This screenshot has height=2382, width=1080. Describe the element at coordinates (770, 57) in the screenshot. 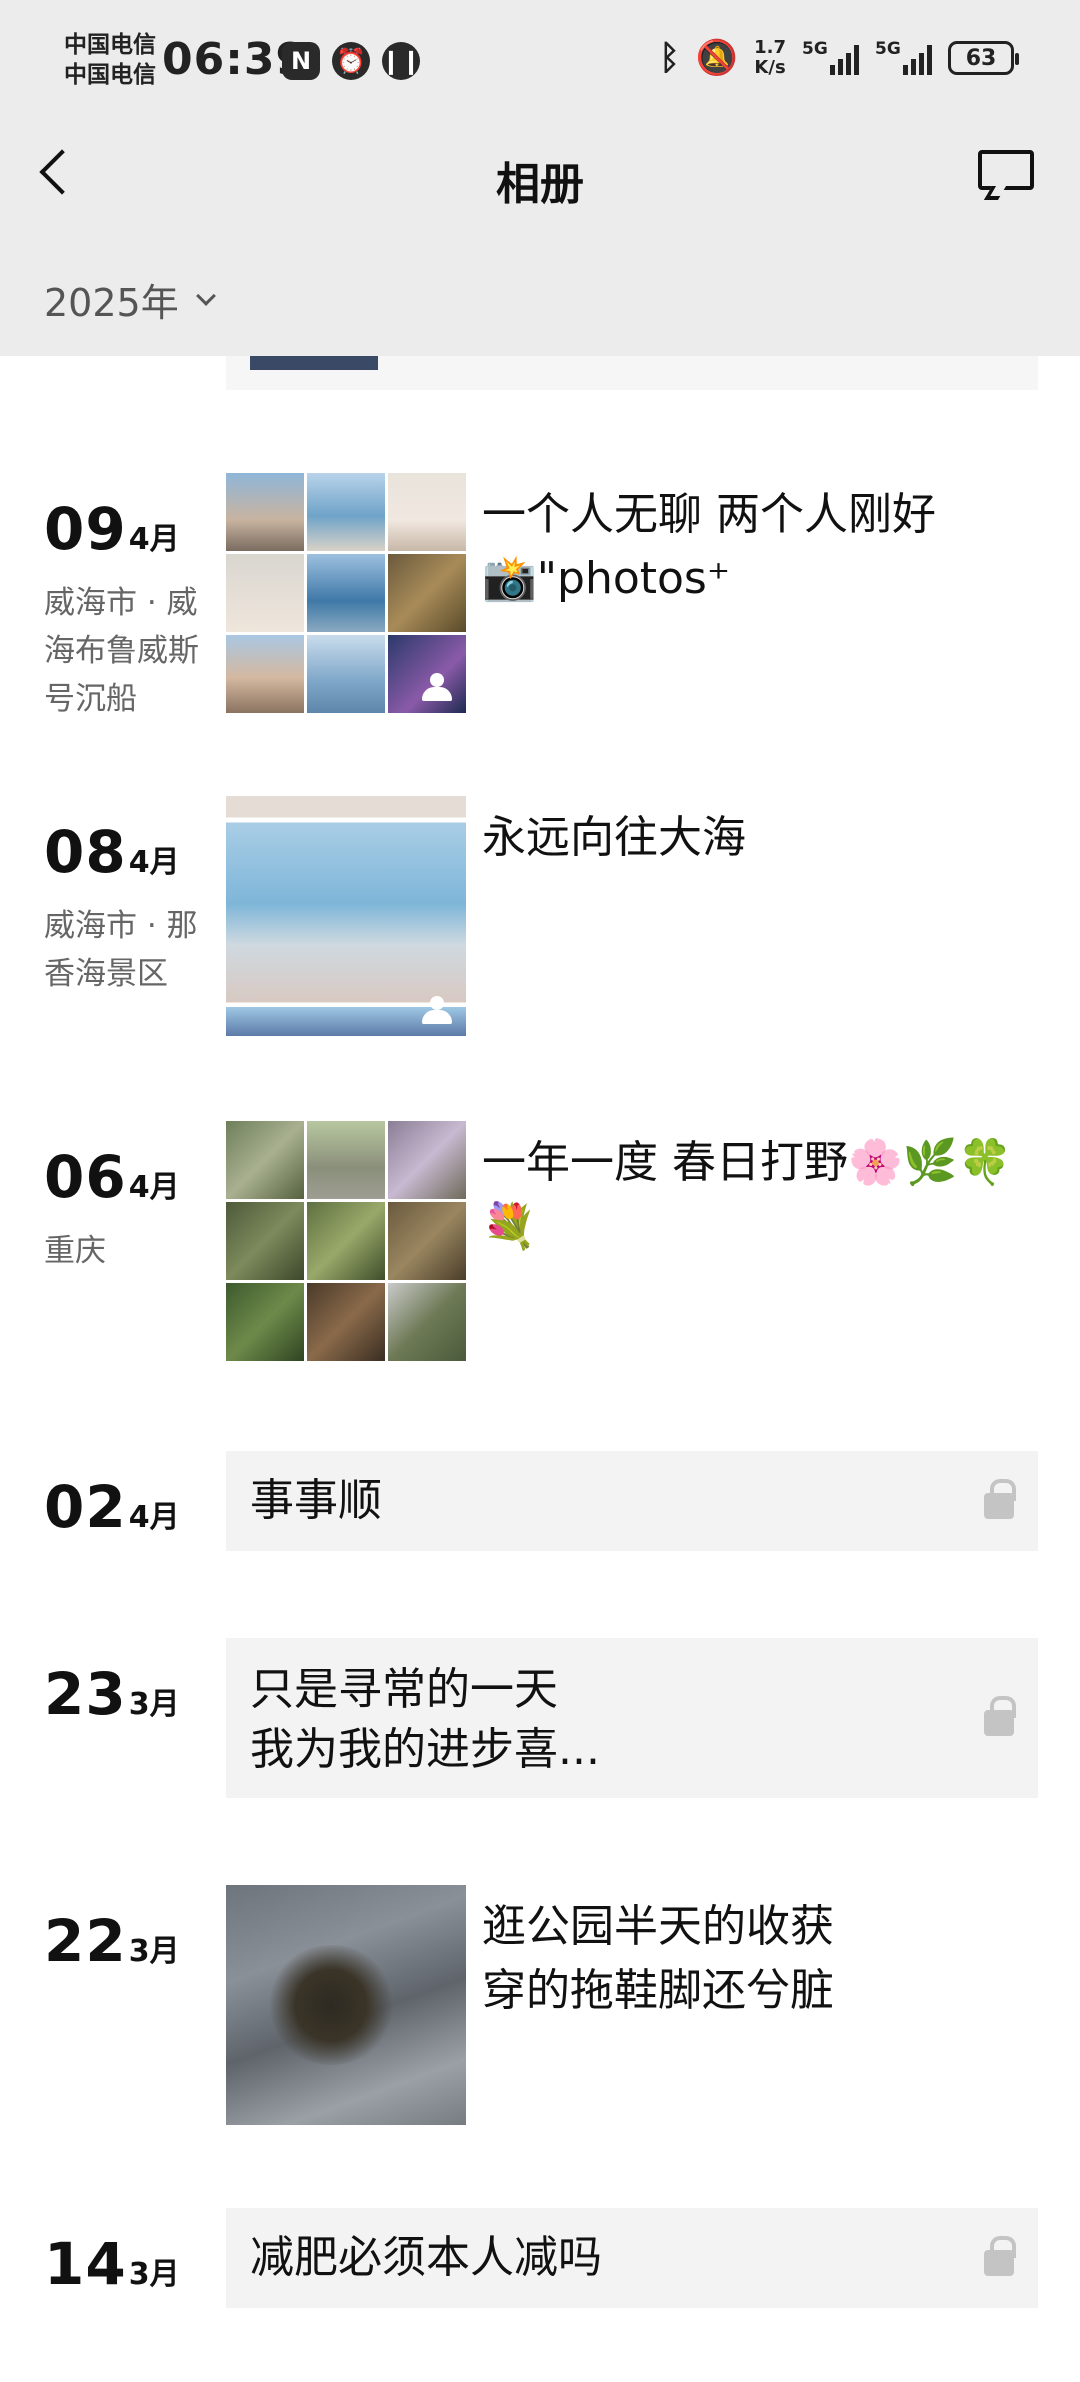

I see `network-speed: 1.7 K/s` at that location.